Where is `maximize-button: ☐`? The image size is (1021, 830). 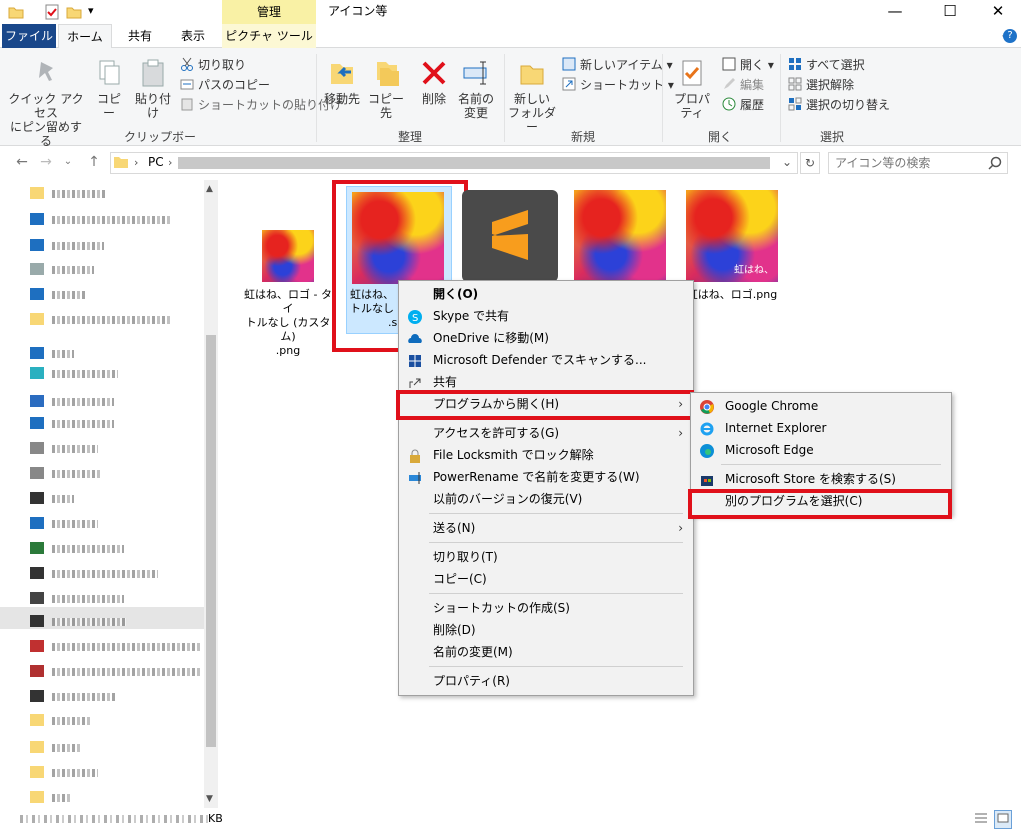 maximize-button: ☐ is located at coordinates (950, 12).